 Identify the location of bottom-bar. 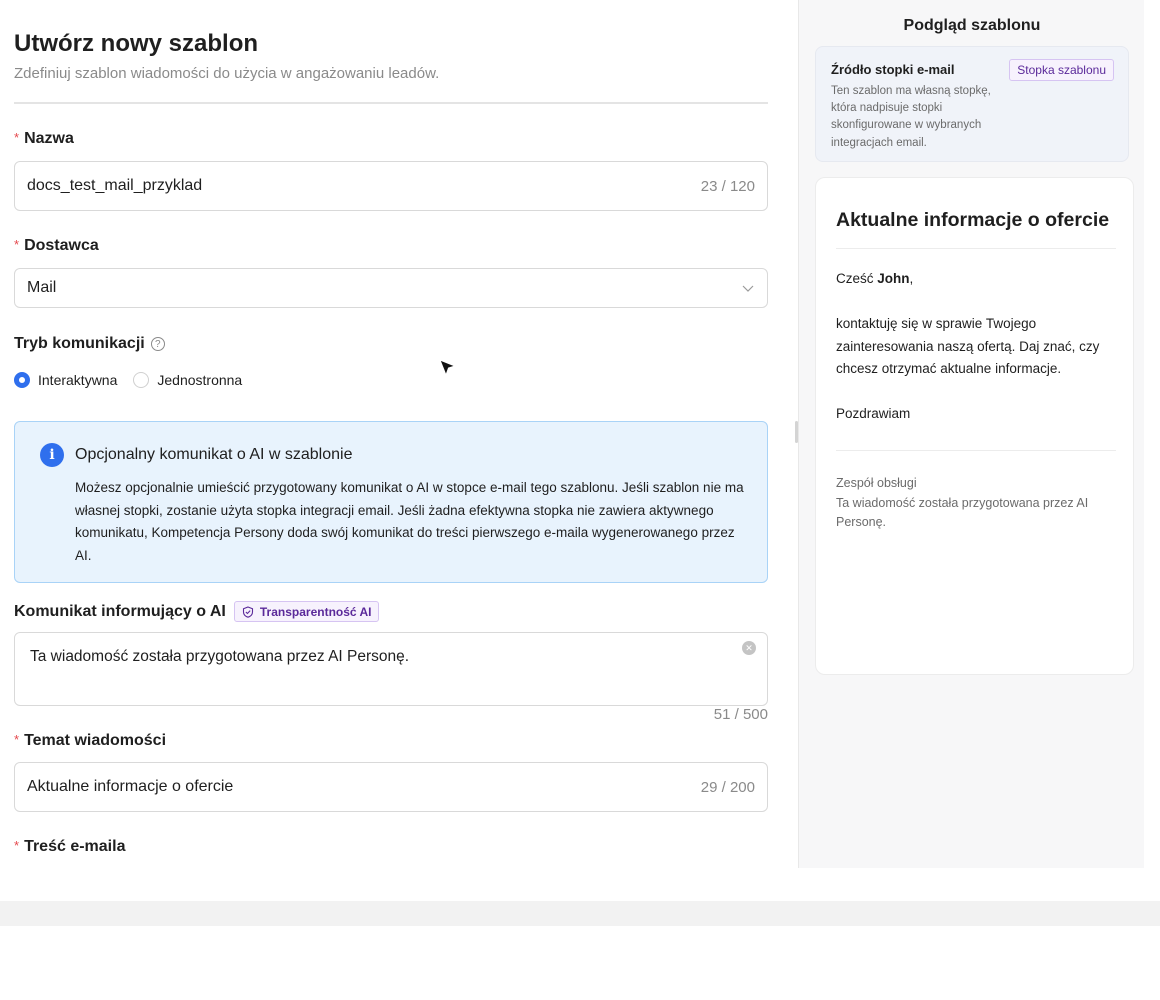
(580, 913).